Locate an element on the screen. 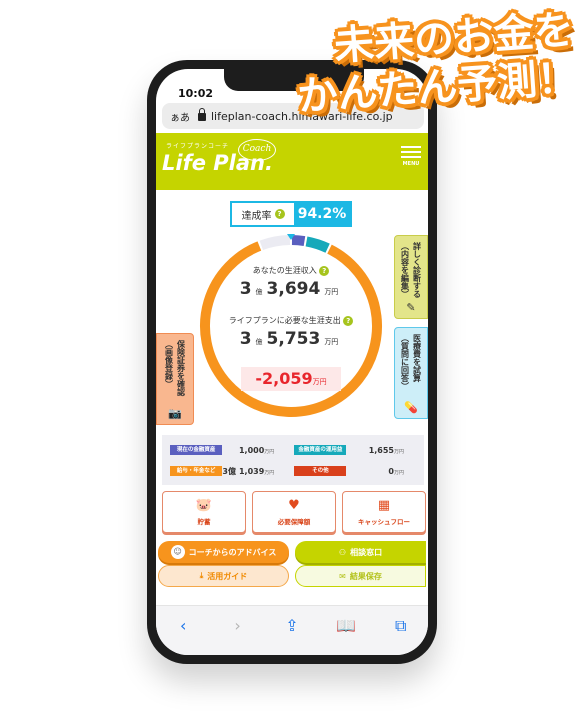 This screenshot has width=580, height=716. lock-icon is located at coordinates (202, 114).